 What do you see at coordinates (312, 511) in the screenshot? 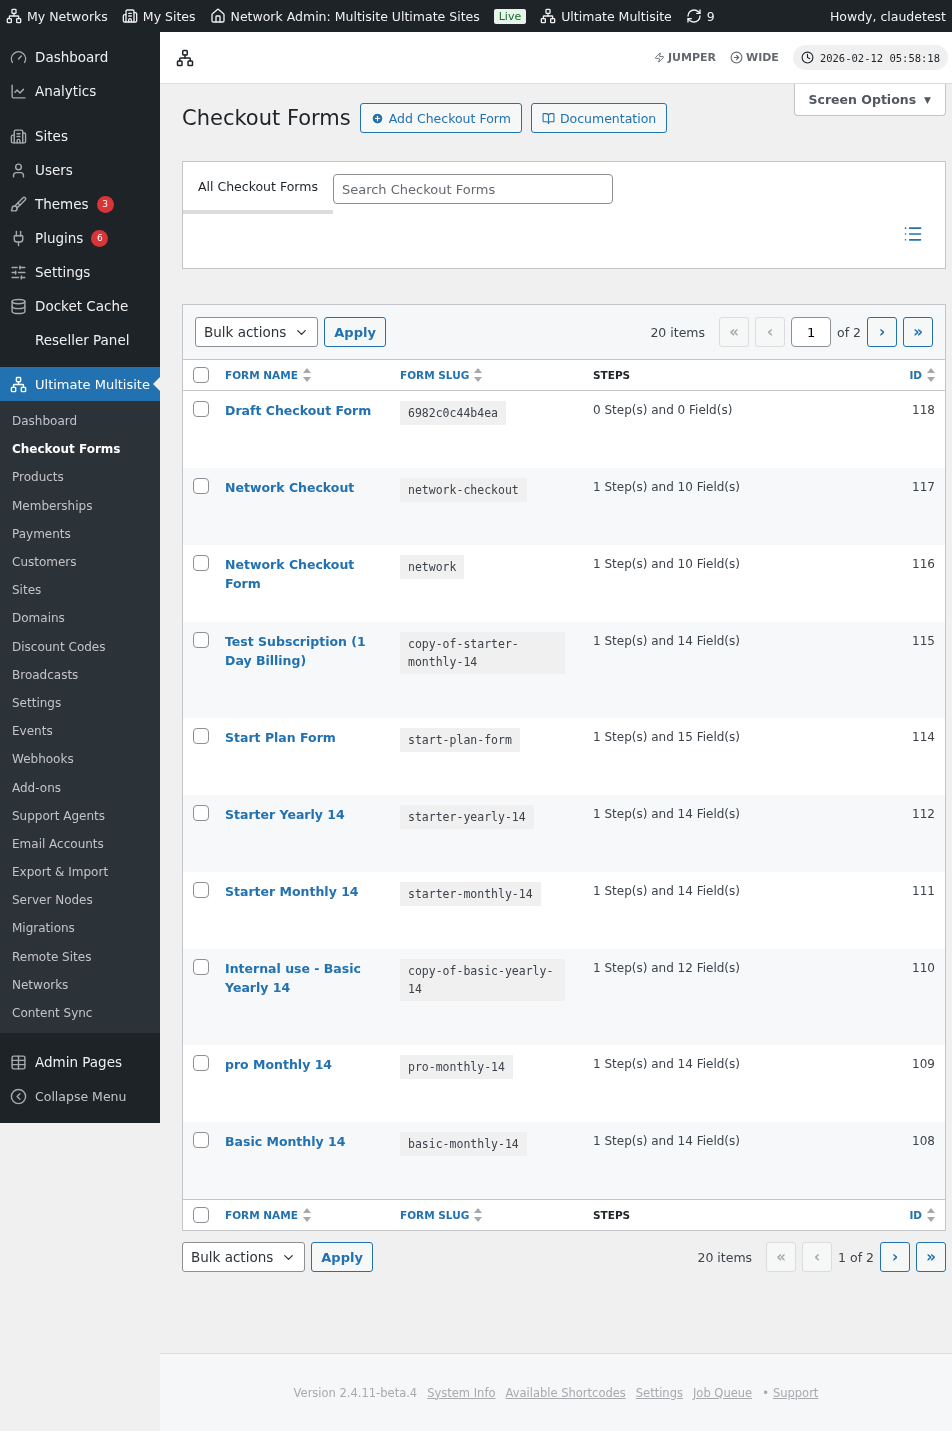
I see `form-name-link: Network Checkout` at bounding box center [312, 511].